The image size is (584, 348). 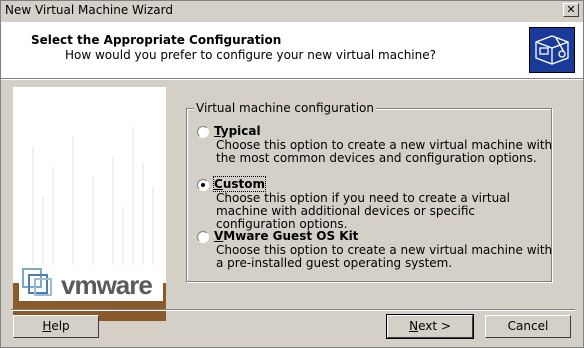 What do you see at coordinates (107, 285) in the screenshot?
I see `vmware-wordmark: vmware` at bounding box center [107, 285].